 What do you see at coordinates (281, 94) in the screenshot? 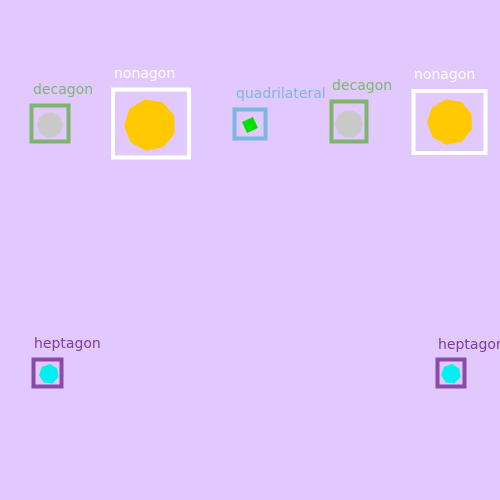
I see `quadrilateral-label: quadrilateral` at bounding box center [281, 94].